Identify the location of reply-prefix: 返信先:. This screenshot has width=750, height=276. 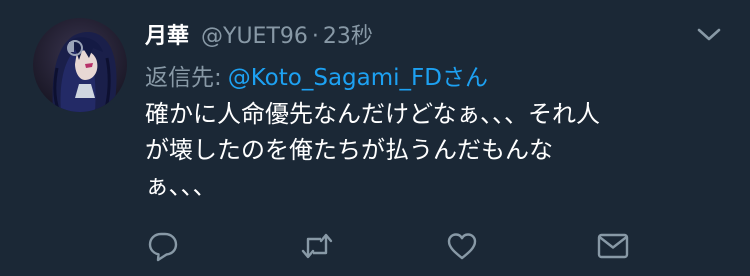
(183, 78).